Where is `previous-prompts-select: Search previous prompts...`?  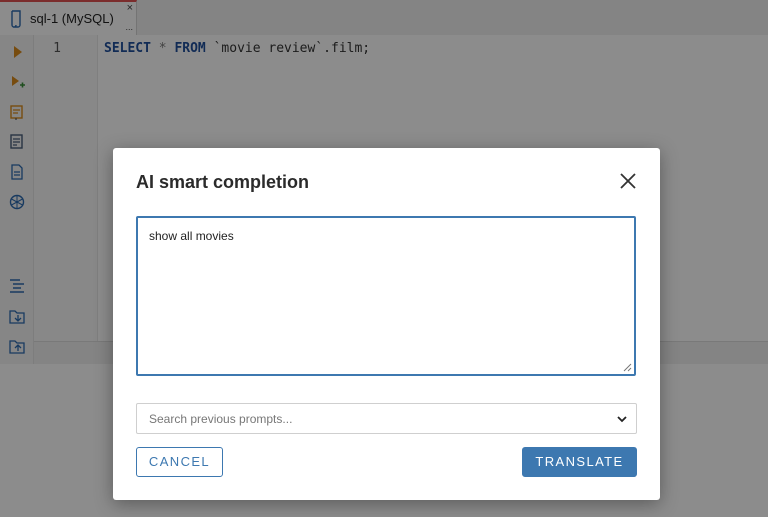
previous-prompts-select: Search previous prompts... is located at coordinates (386, 418).